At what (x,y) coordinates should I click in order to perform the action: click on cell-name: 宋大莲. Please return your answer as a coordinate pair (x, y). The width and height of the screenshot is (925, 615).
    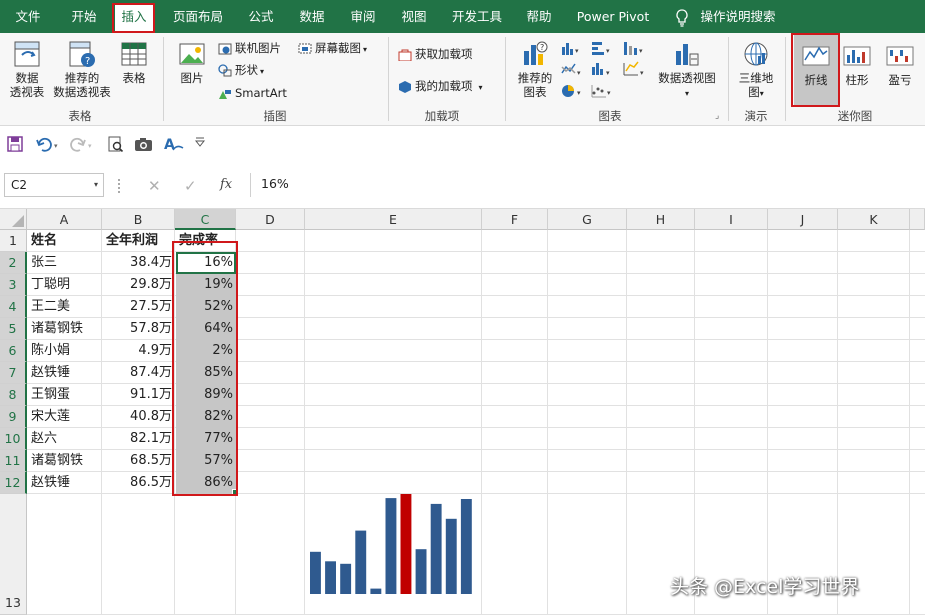
    Looking at the image, I should click on (64, 417).